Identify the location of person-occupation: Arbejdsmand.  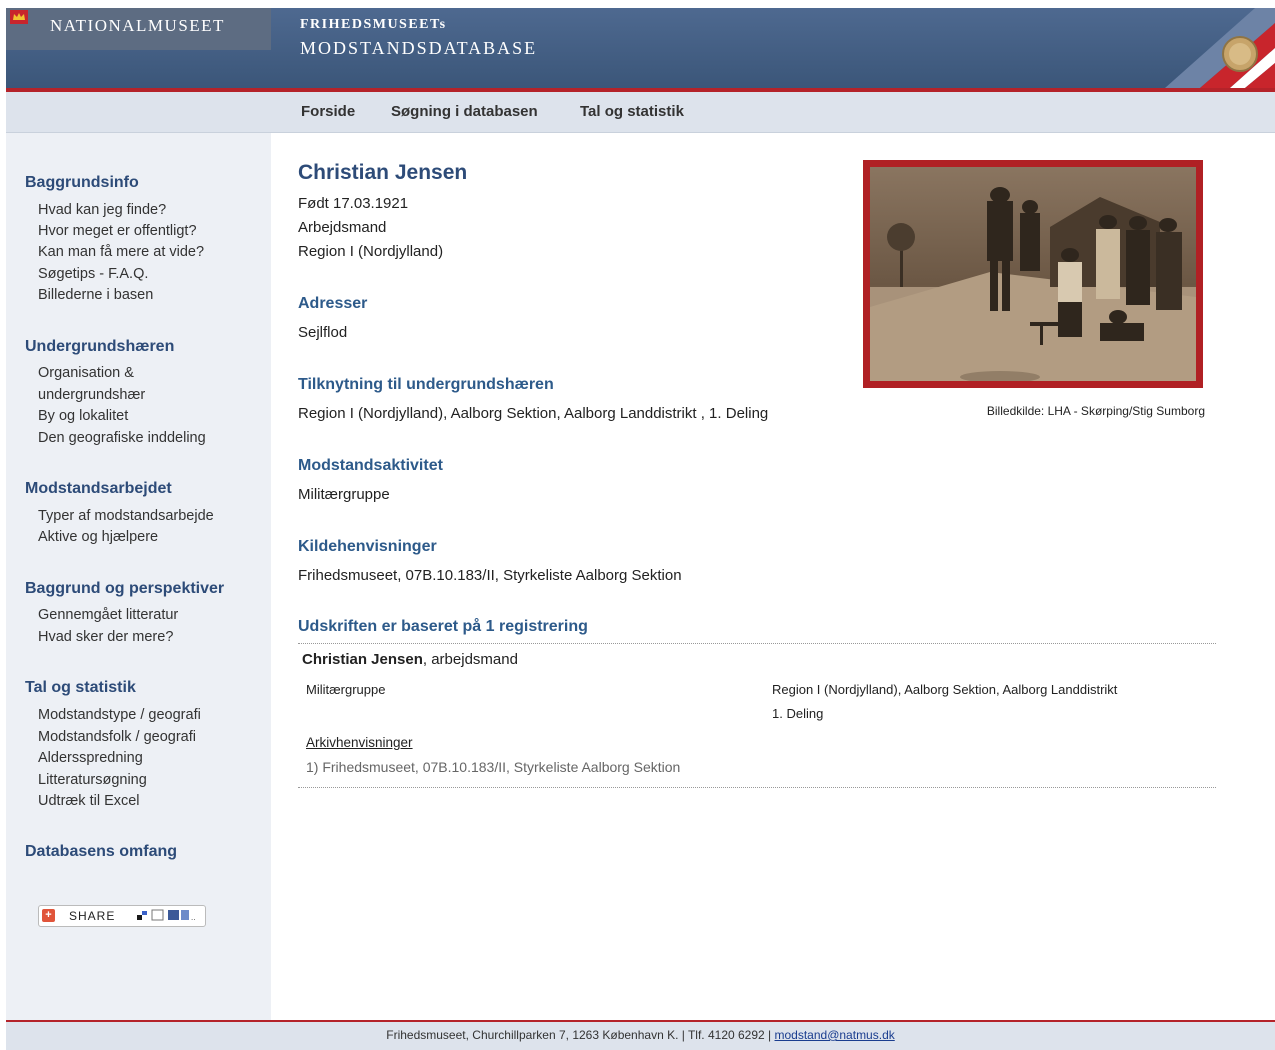
(342, 227).